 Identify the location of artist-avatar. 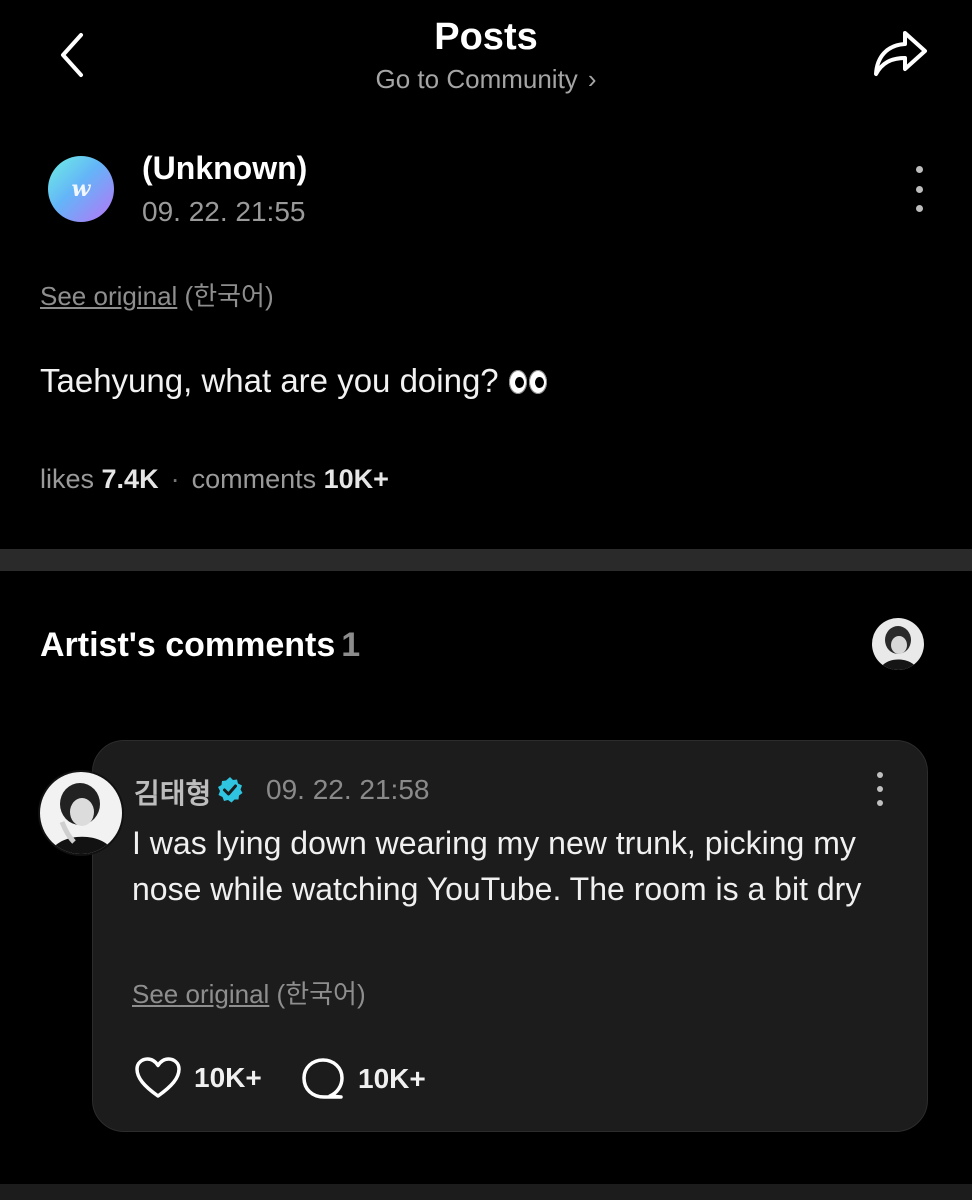
(81, 813).